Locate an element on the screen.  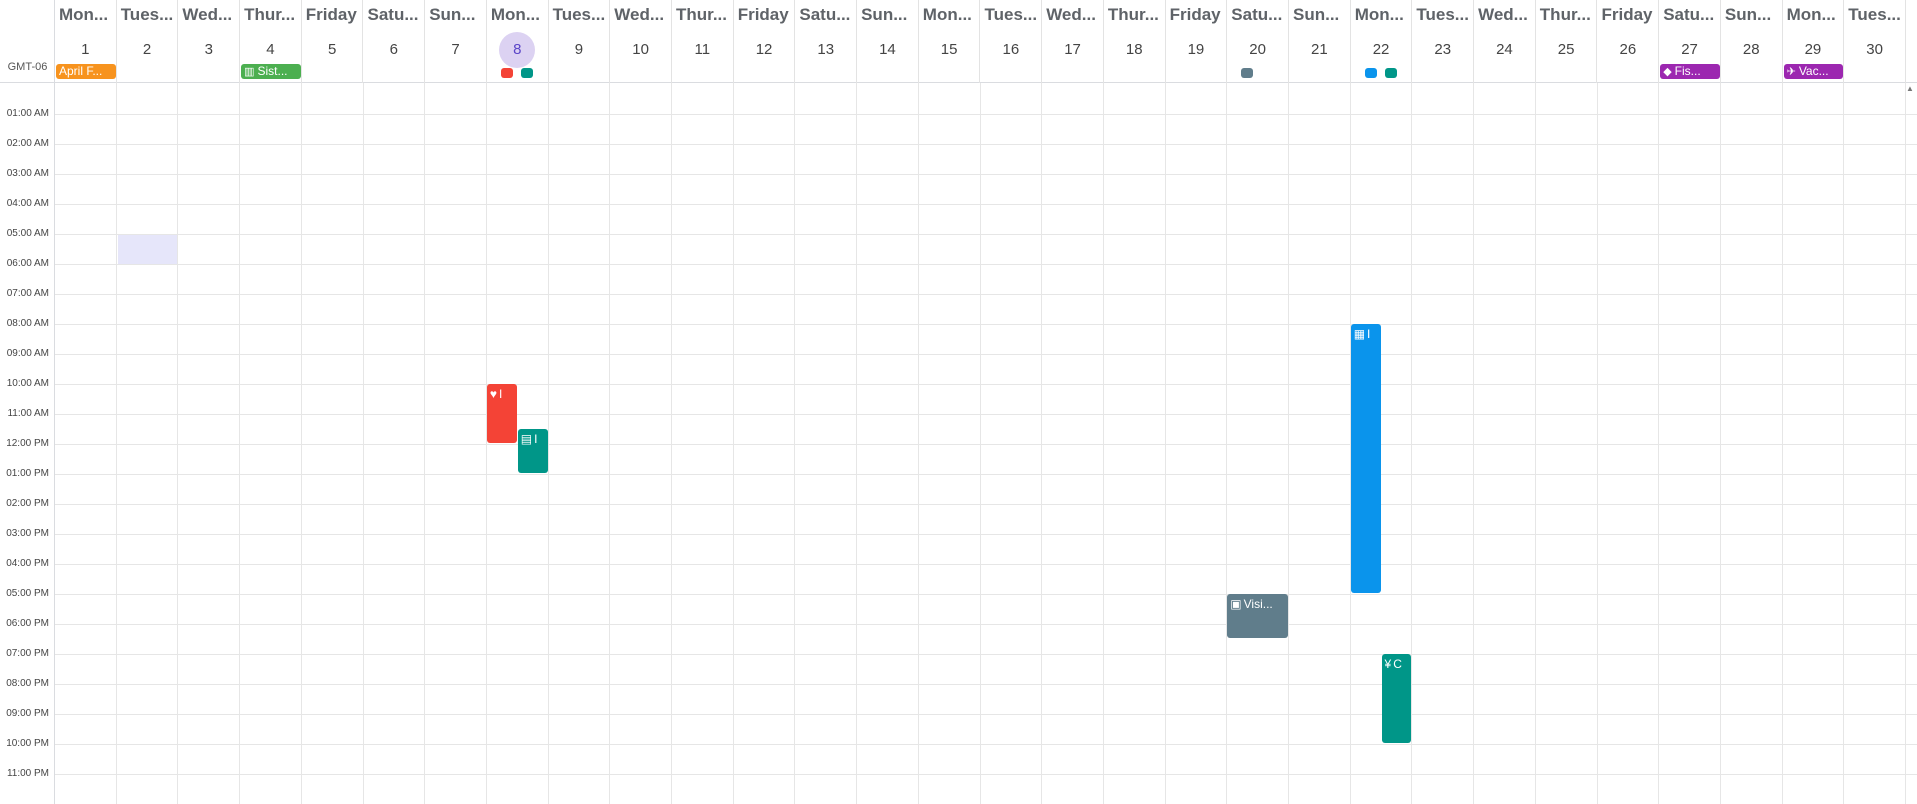
day-header: Thur... 25 is located at coordinates (1567, 41).